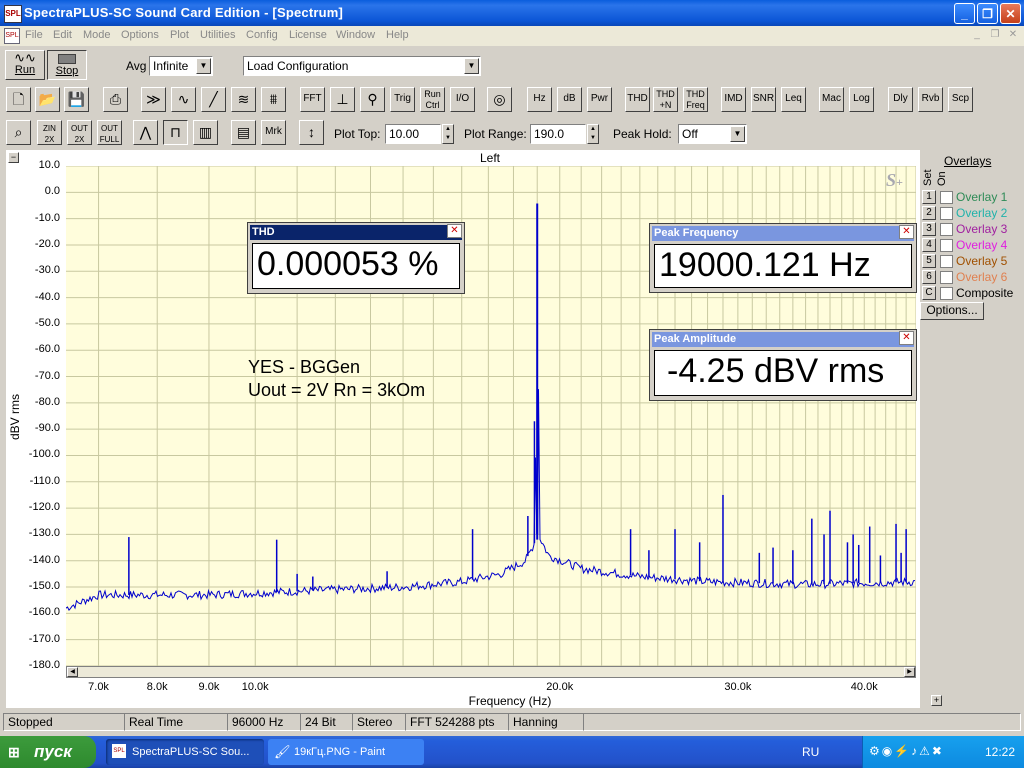 This screenshot has height=768, width=1024. I want to click on print-icon: ⎙, so click(115, 99).